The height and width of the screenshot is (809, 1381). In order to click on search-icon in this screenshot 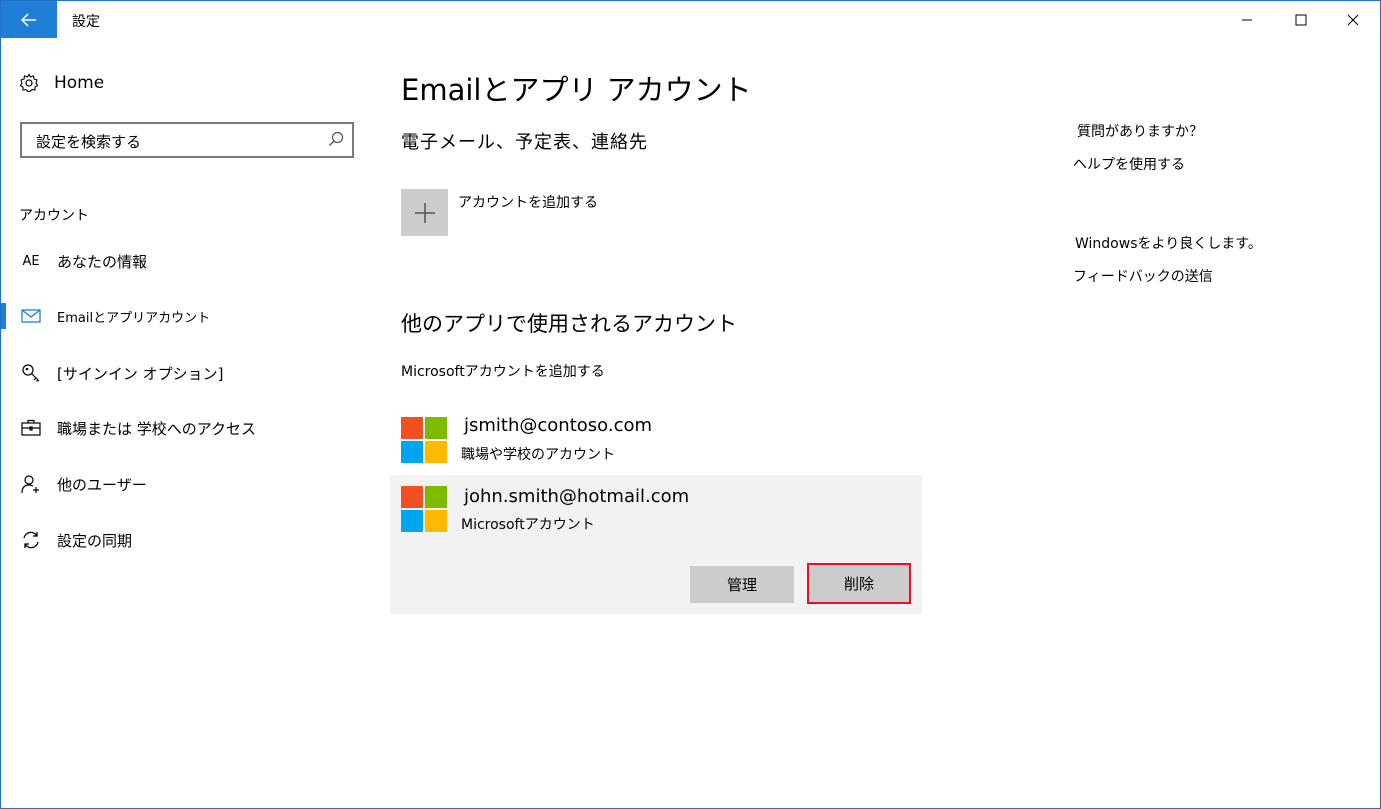, I will do `click(336, 139)`.